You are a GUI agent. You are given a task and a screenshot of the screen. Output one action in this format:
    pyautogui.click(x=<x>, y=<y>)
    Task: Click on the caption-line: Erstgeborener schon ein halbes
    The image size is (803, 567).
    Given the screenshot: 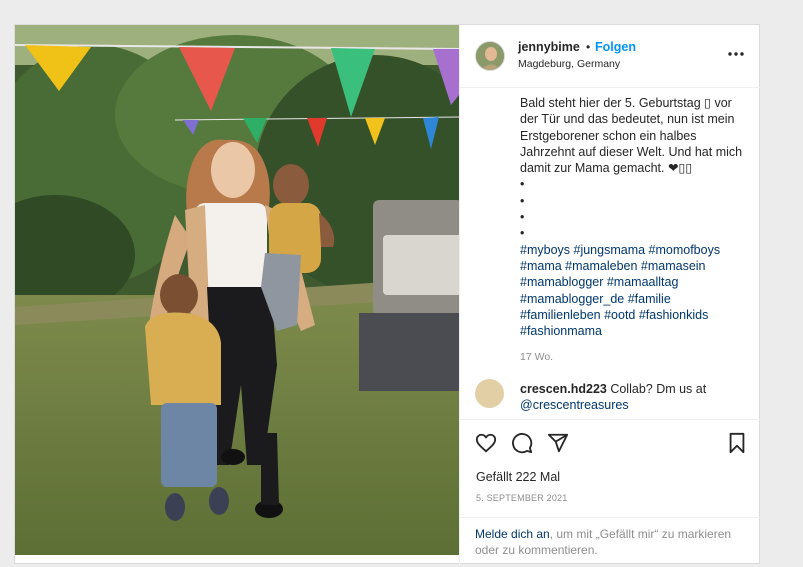 What is the action you would take?
    pyautogui.click(x=608, y=135)
    